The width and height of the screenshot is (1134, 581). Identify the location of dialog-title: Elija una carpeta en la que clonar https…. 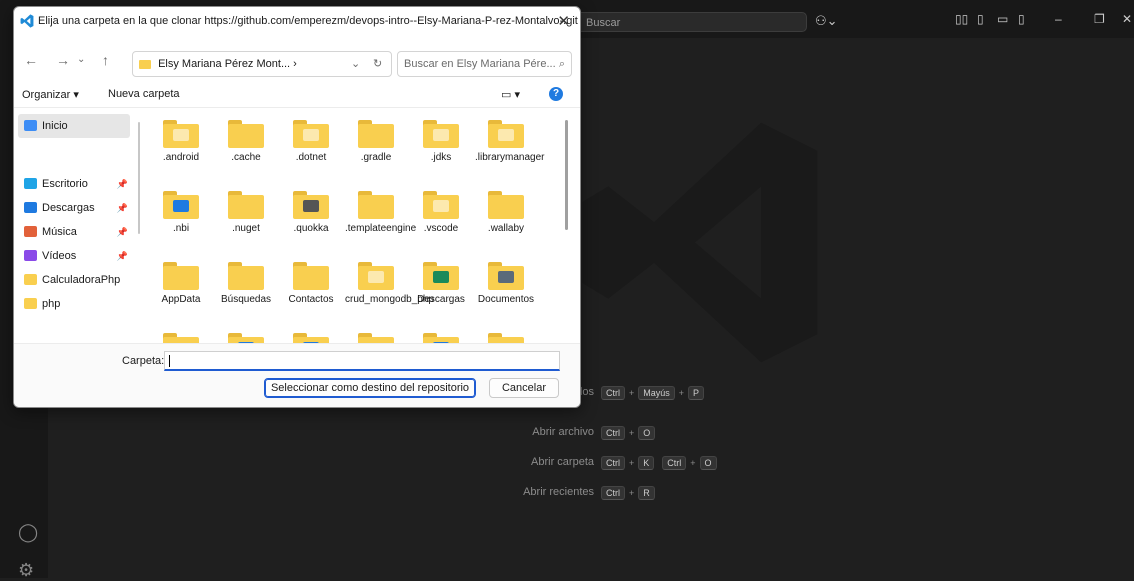
(308, 21).